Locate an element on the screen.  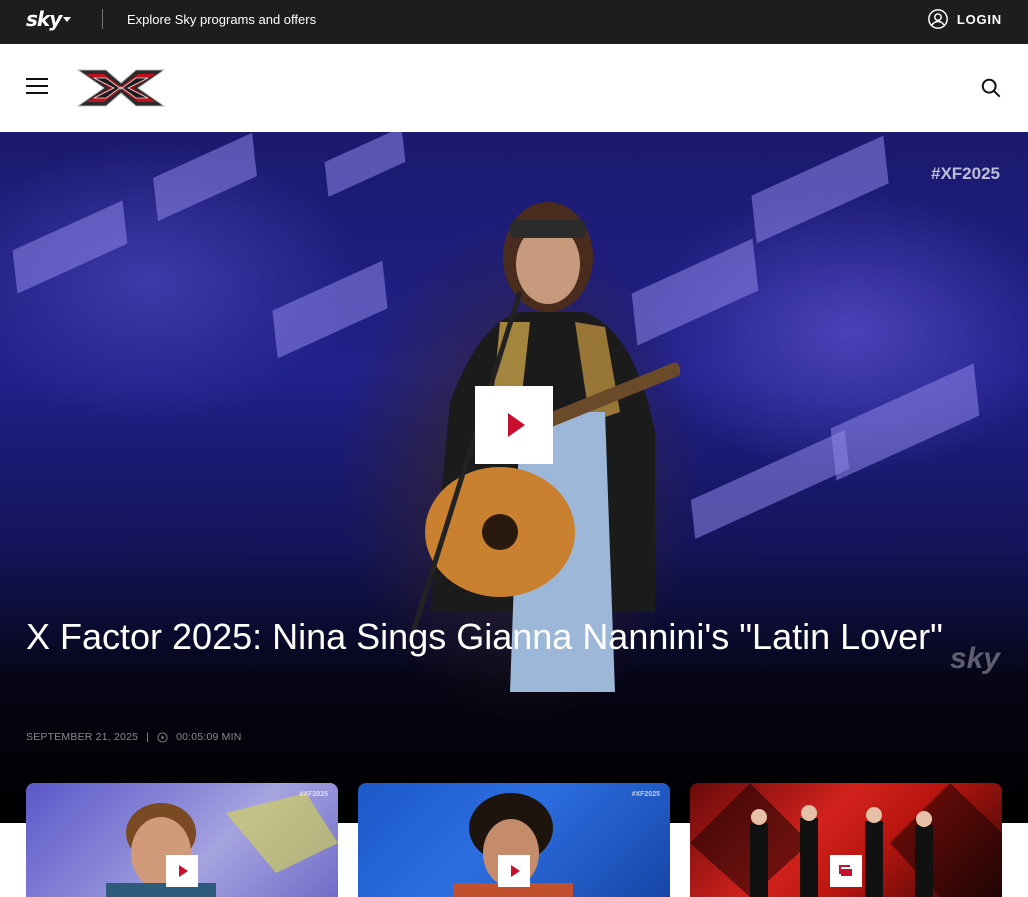
x-factor-logo is located at coordinates (121, 88).